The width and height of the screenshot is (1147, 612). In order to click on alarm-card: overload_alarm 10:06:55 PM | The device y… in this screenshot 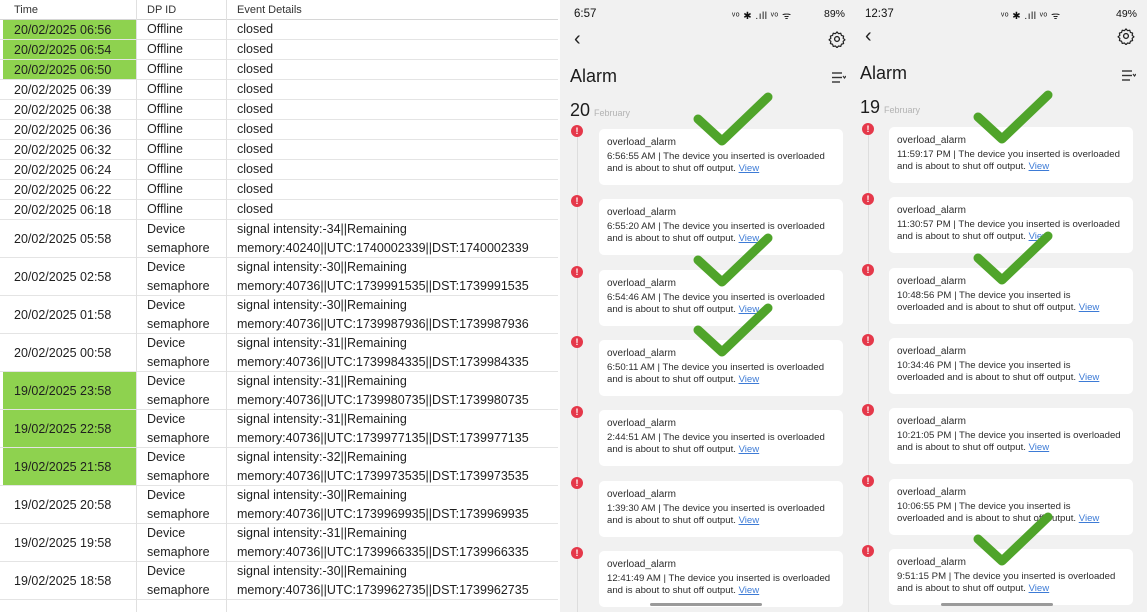, I will do `click(1011, 506)`.